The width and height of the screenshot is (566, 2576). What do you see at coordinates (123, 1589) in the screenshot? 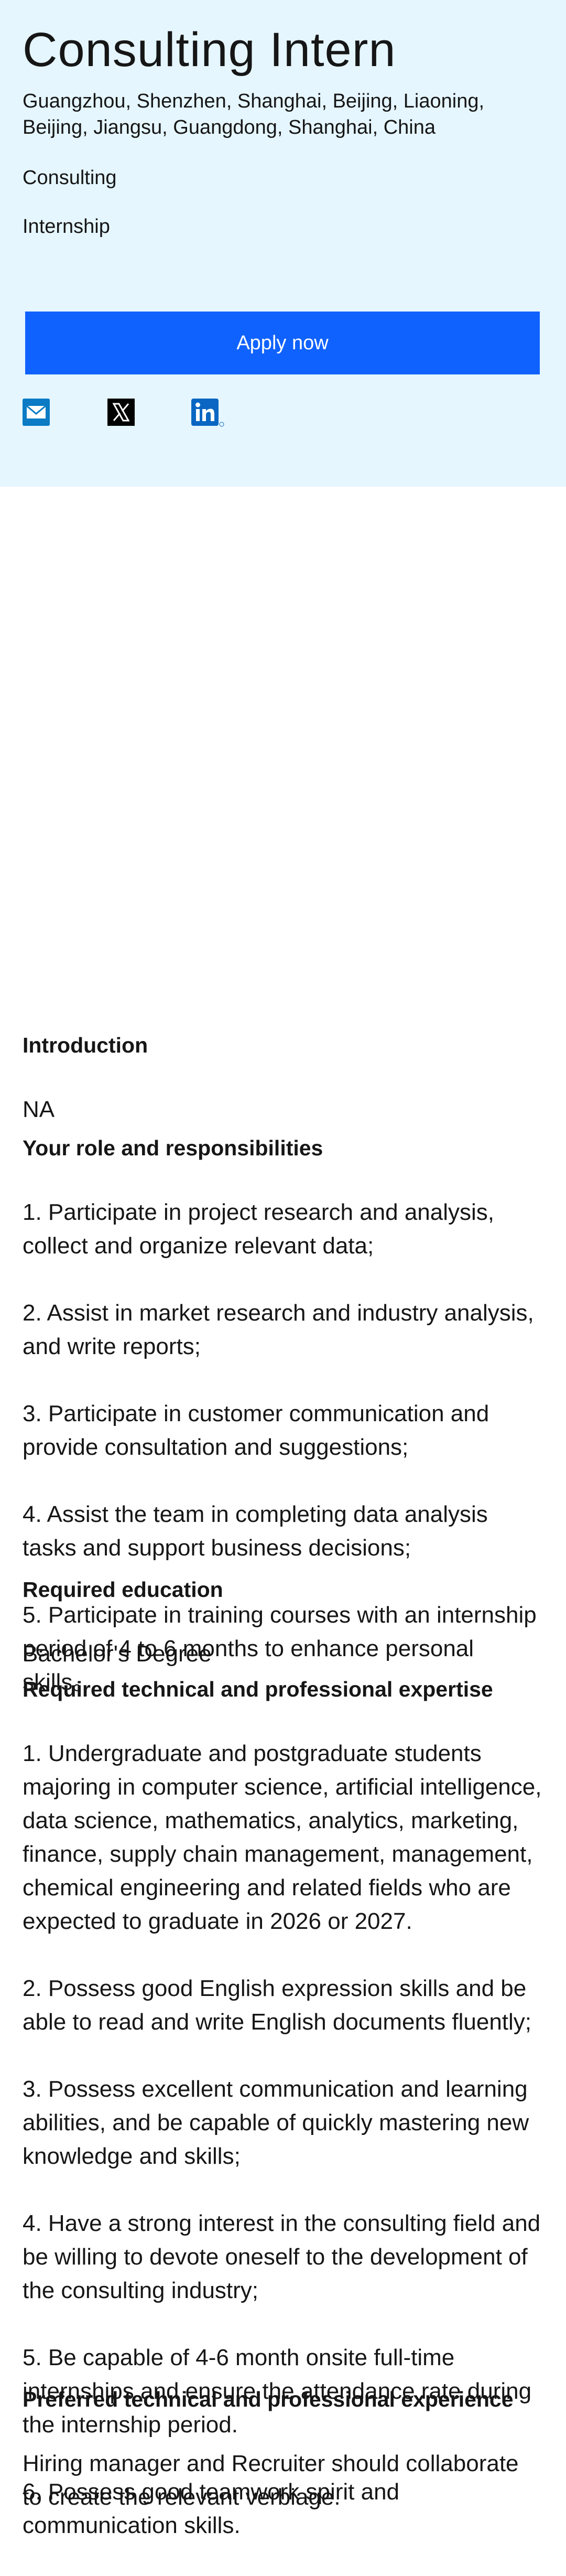
I see `education-heading: Required education` at bounding box center [123, 1589].